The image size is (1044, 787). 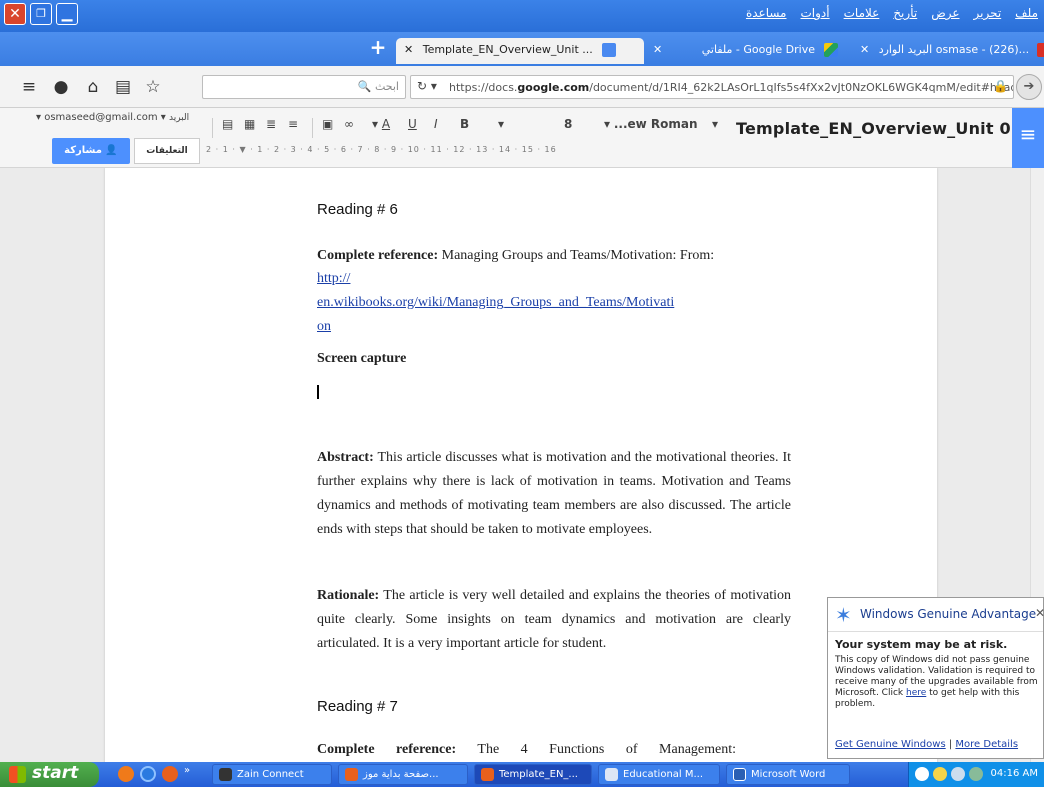 What do you see at coordinates (15, 14) in the screenshot?
I see `close-window-button: ✕` at bounding box center [15, 14].